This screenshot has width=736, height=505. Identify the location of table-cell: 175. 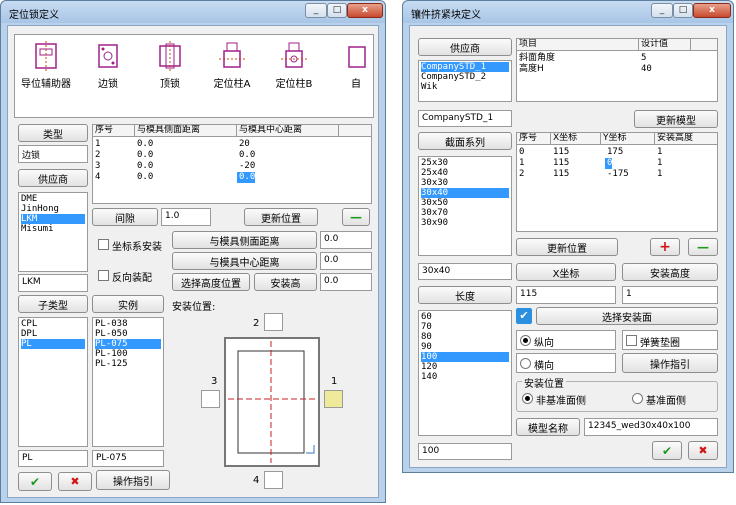
(614, 152).